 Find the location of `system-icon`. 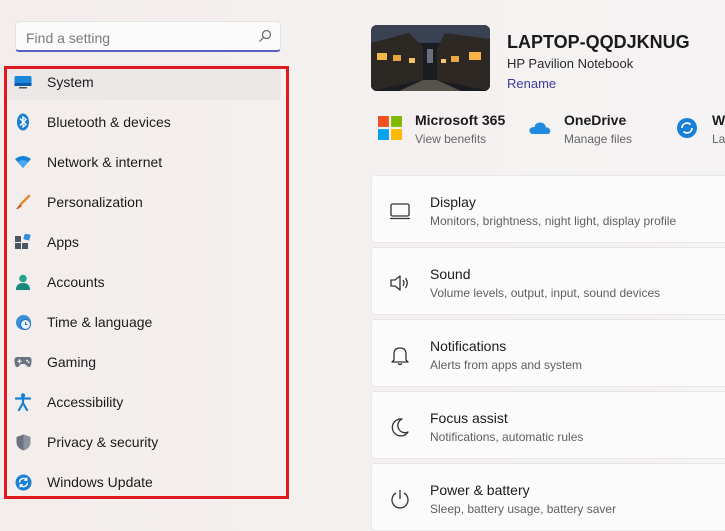

system-icon is located at coordinates (23, 82).